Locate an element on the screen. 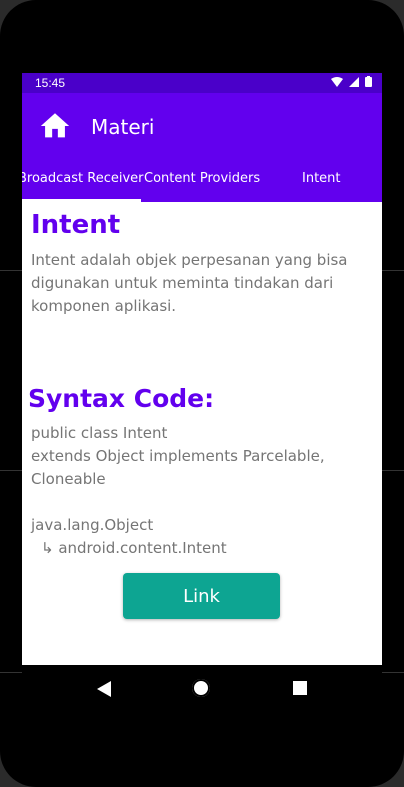 The height and width of the screenshot is (787, 404). tab-content-providers: Content Providers is located at coordinates (202, 184).